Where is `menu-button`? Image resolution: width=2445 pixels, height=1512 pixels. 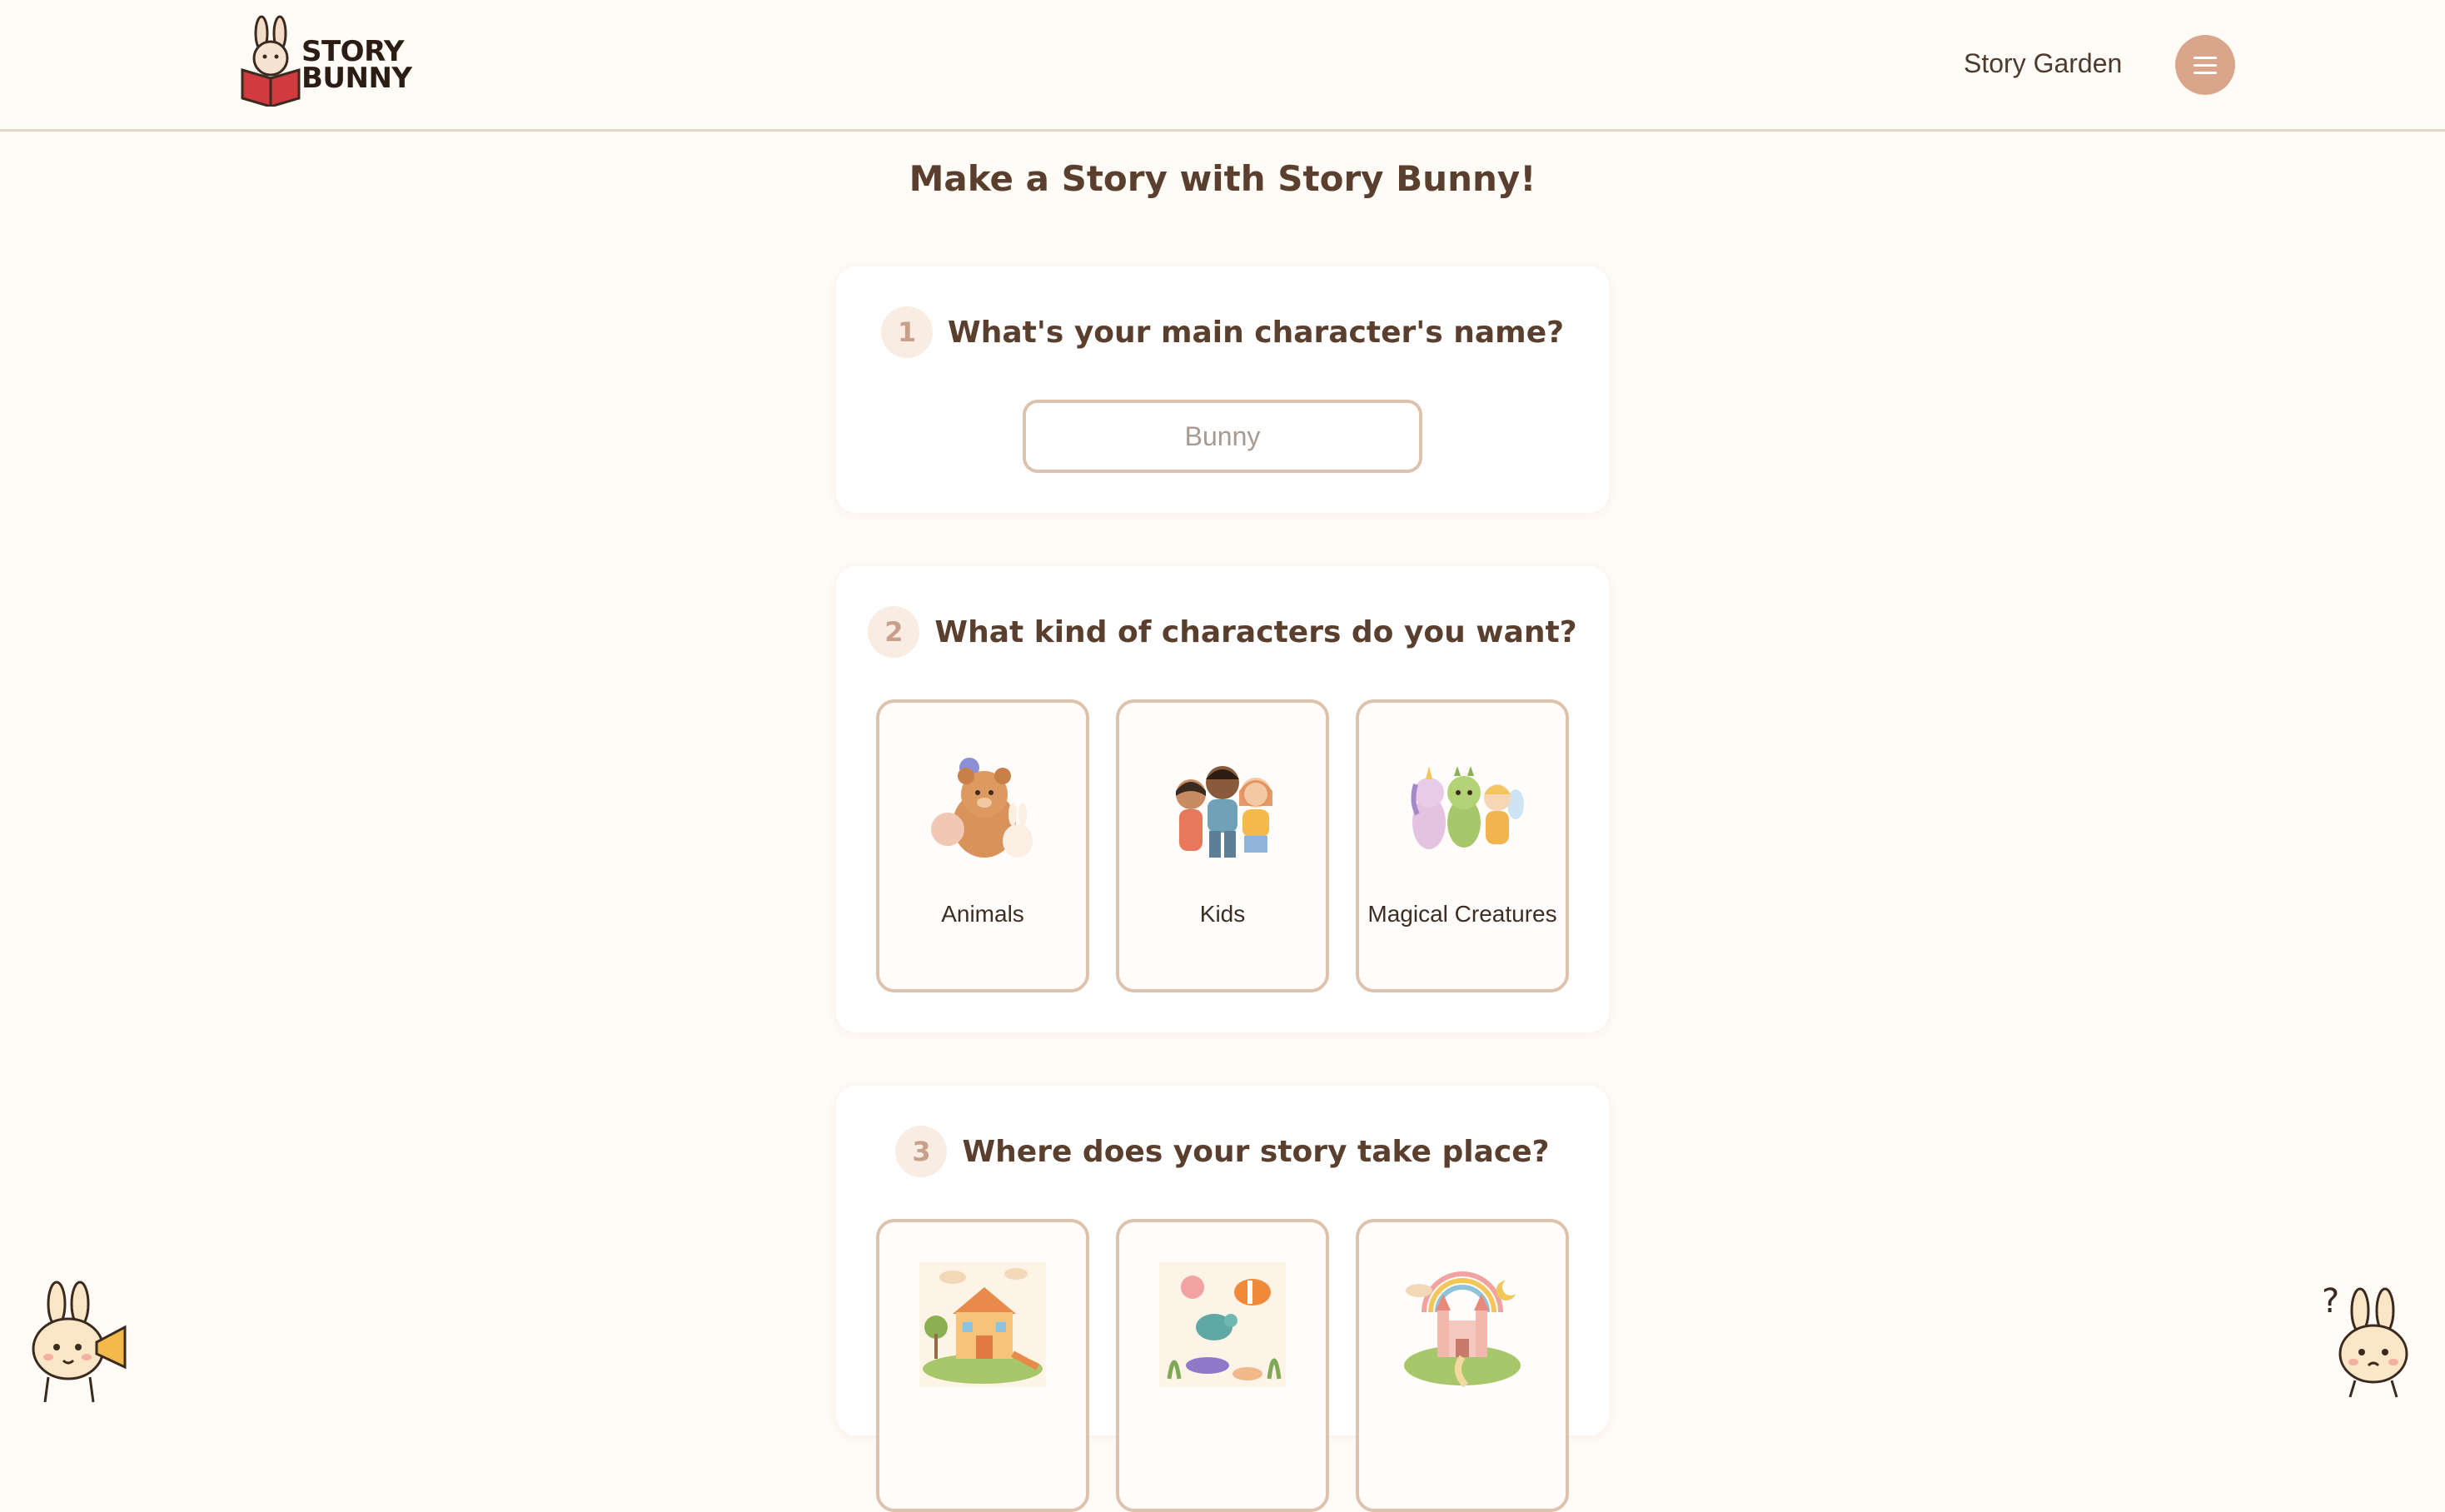 menu-button is located at coordinates (2205, 65).